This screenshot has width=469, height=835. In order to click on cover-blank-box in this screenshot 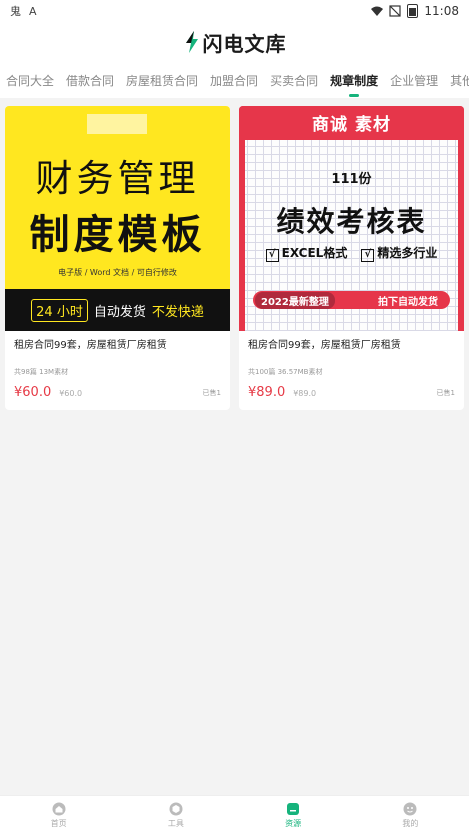, I will do `click(117, 124)`.